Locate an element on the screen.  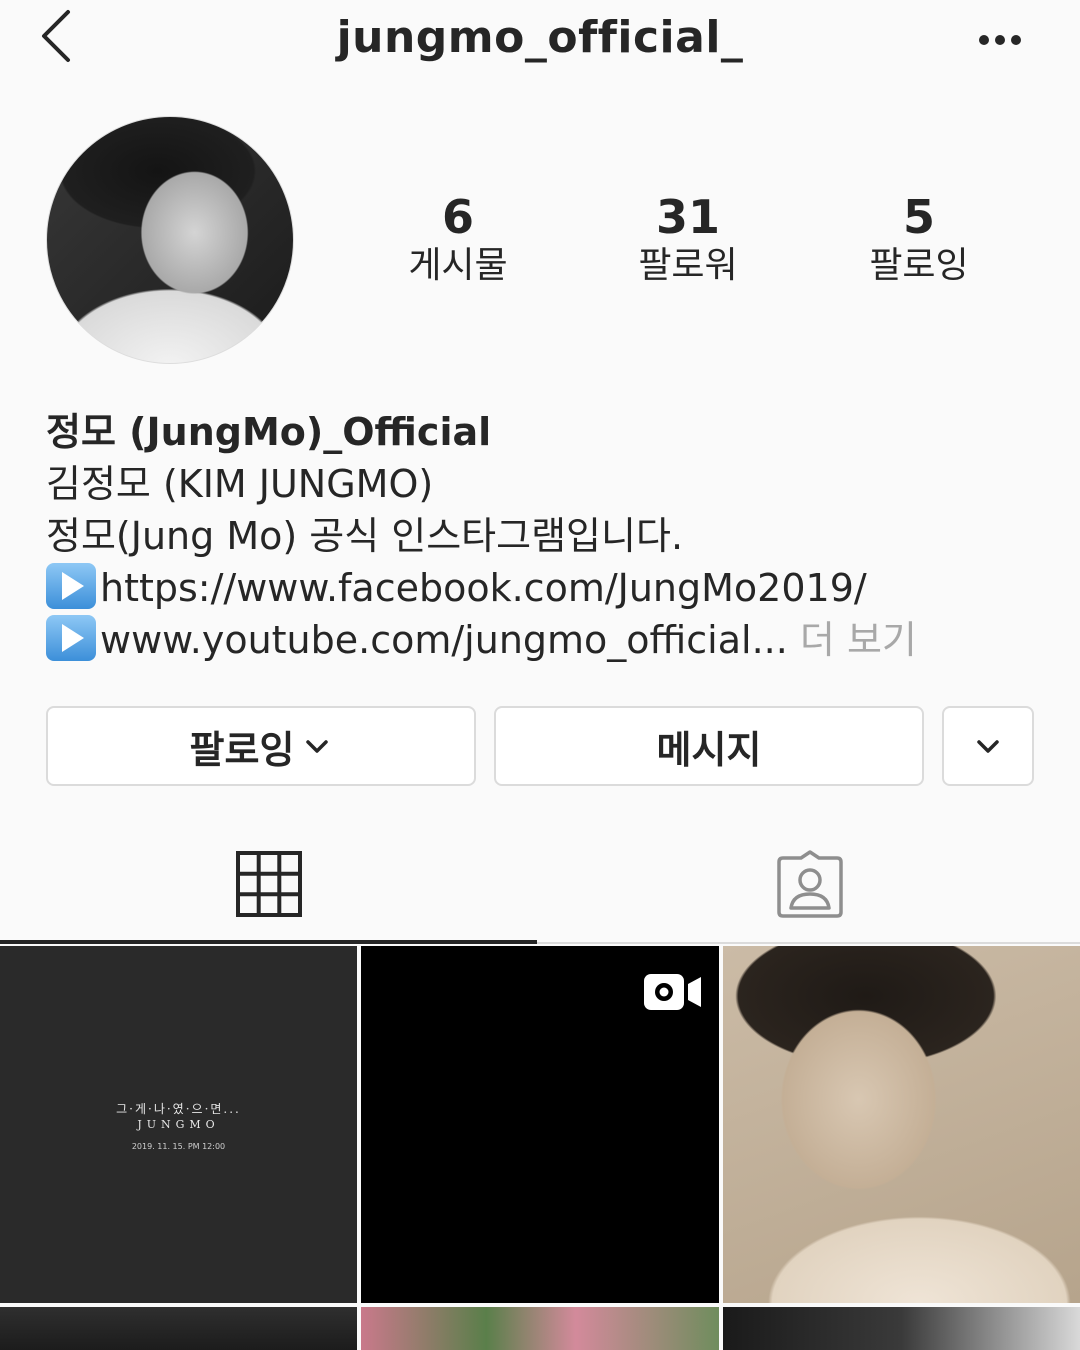
post-artist-text: JUNGMO is located at coordinates (178, 1124).